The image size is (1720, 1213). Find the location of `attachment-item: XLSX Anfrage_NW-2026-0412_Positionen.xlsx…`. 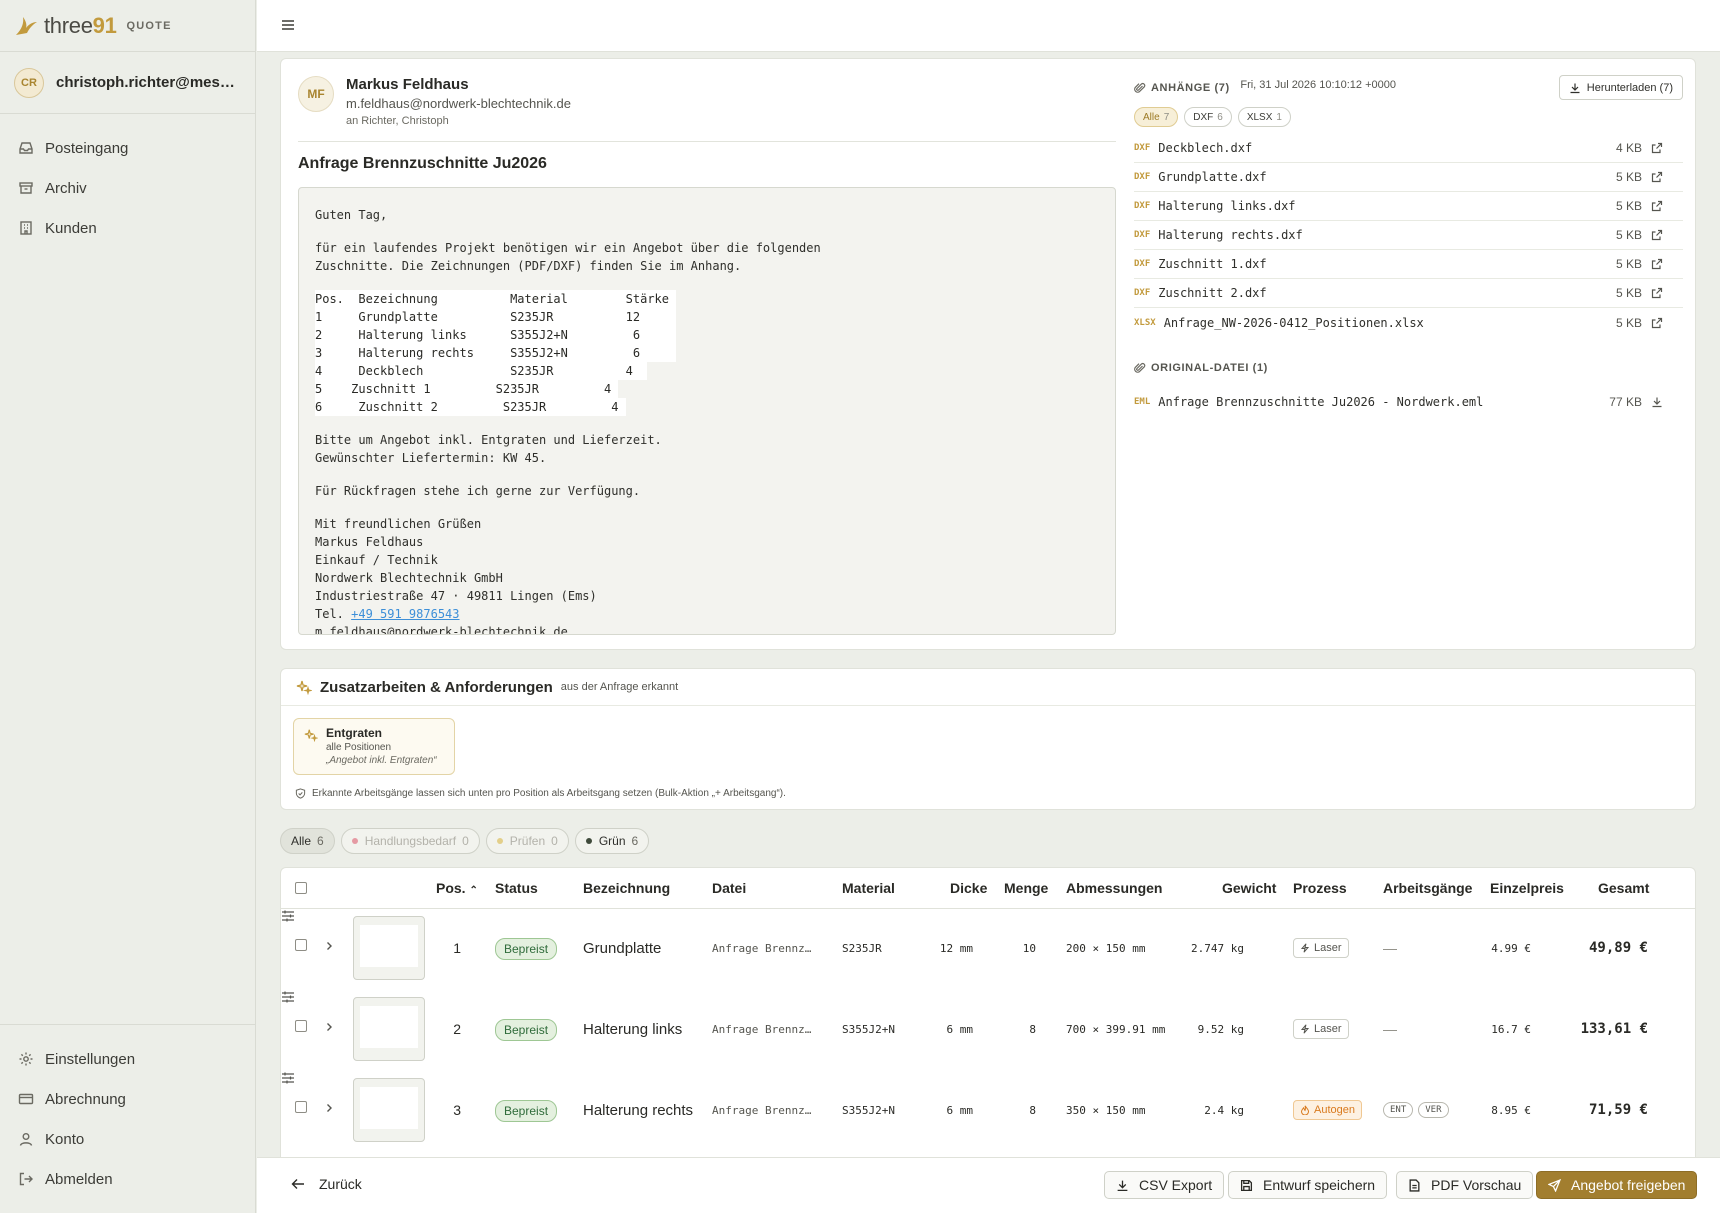

attachment-item: XLSX Anfrage_NW-2026-0412_Positionen.xlsx… is located at coordinates (1408, 322).